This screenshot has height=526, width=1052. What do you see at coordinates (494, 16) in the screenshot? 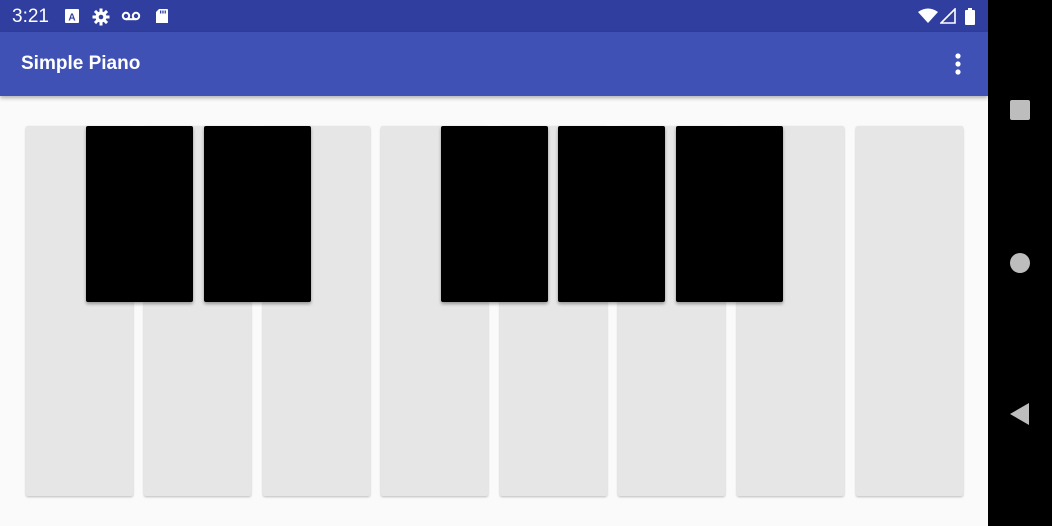
I see `status-bar: 3:21 A` at bounding box center [494, 16].